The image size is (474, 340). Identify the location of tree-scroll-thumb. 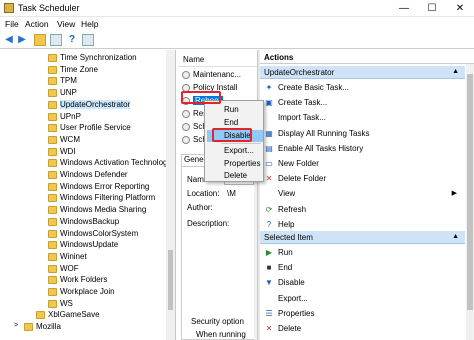
(170, 280).